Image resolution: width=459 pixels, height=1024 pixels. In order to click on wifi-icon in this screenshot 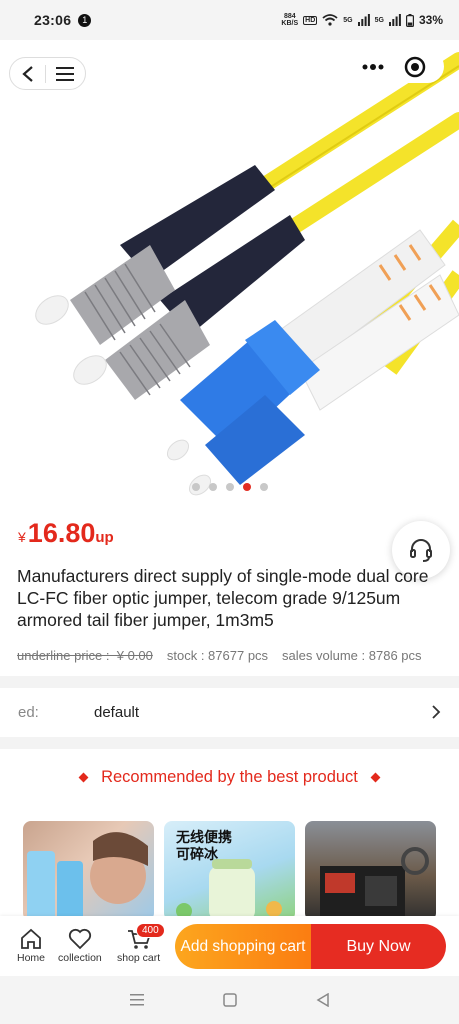, I will do `click(330, 20)`.